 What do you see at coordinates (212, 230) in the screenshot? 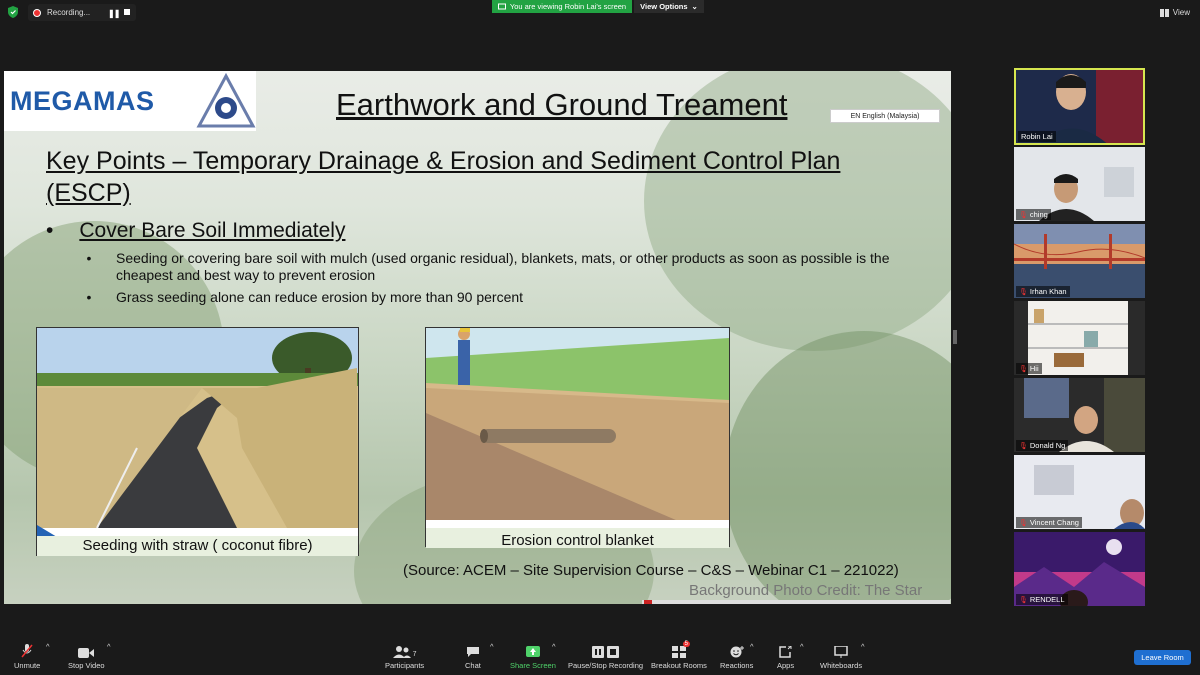
I see `main-bullet-label: Cover Bare Soil Immediately` at bounding box center [212, 230].